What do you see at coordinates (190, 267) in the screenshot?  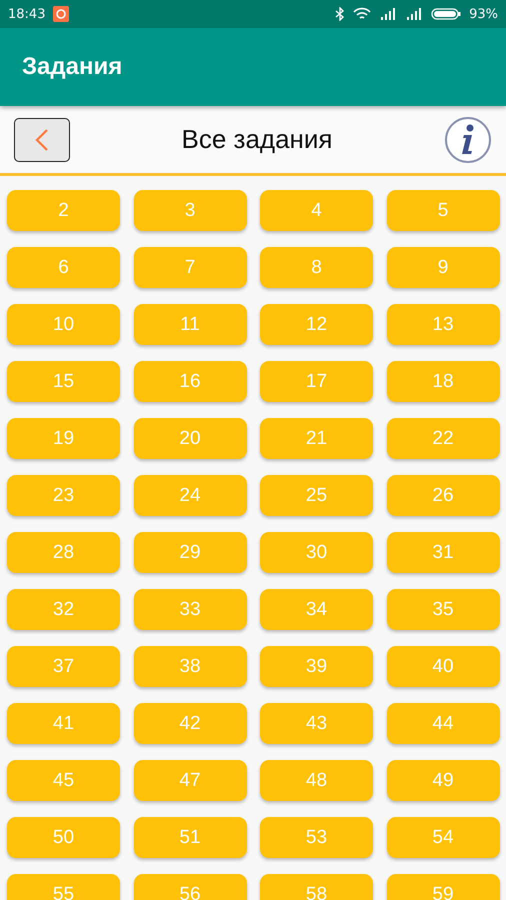 I see `task-button: 7` at bounding box center [190, 267].